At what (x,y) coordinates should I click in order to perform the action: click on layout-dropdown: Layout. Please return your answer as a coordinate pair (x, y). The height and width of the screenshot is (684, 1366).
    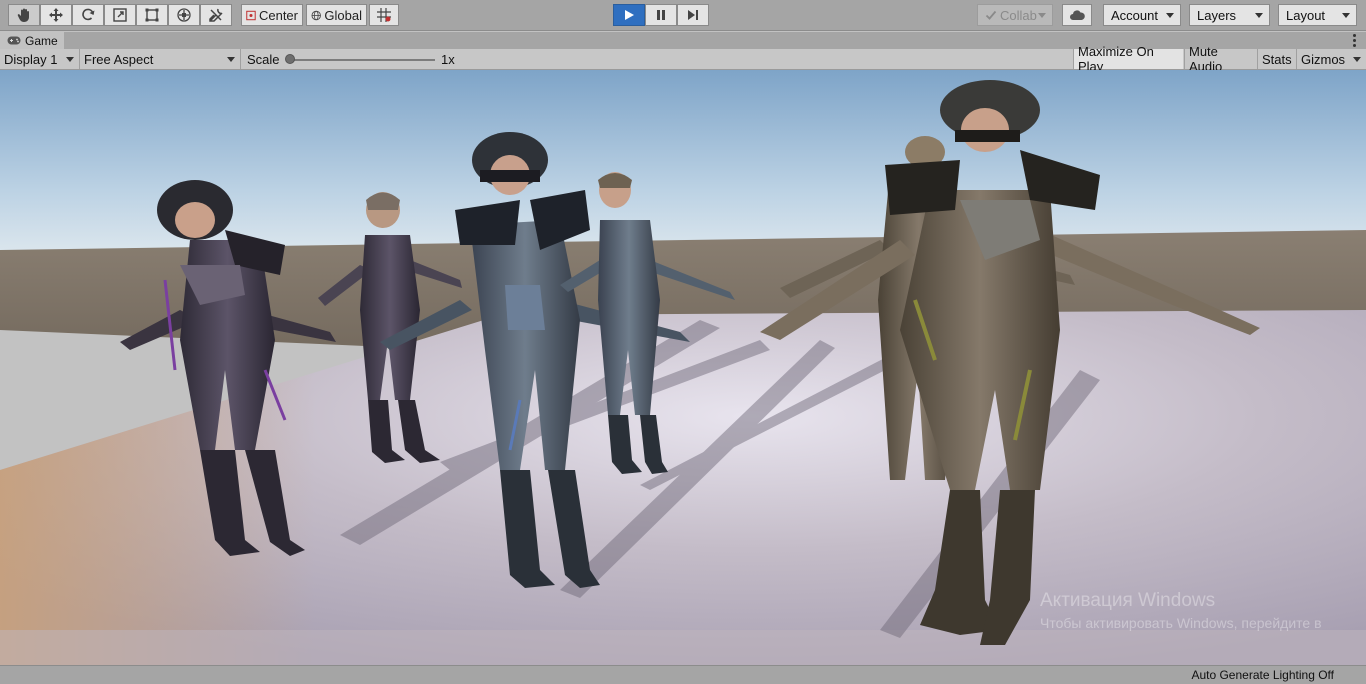
    Looking at the image, I should click on (1317, 15).